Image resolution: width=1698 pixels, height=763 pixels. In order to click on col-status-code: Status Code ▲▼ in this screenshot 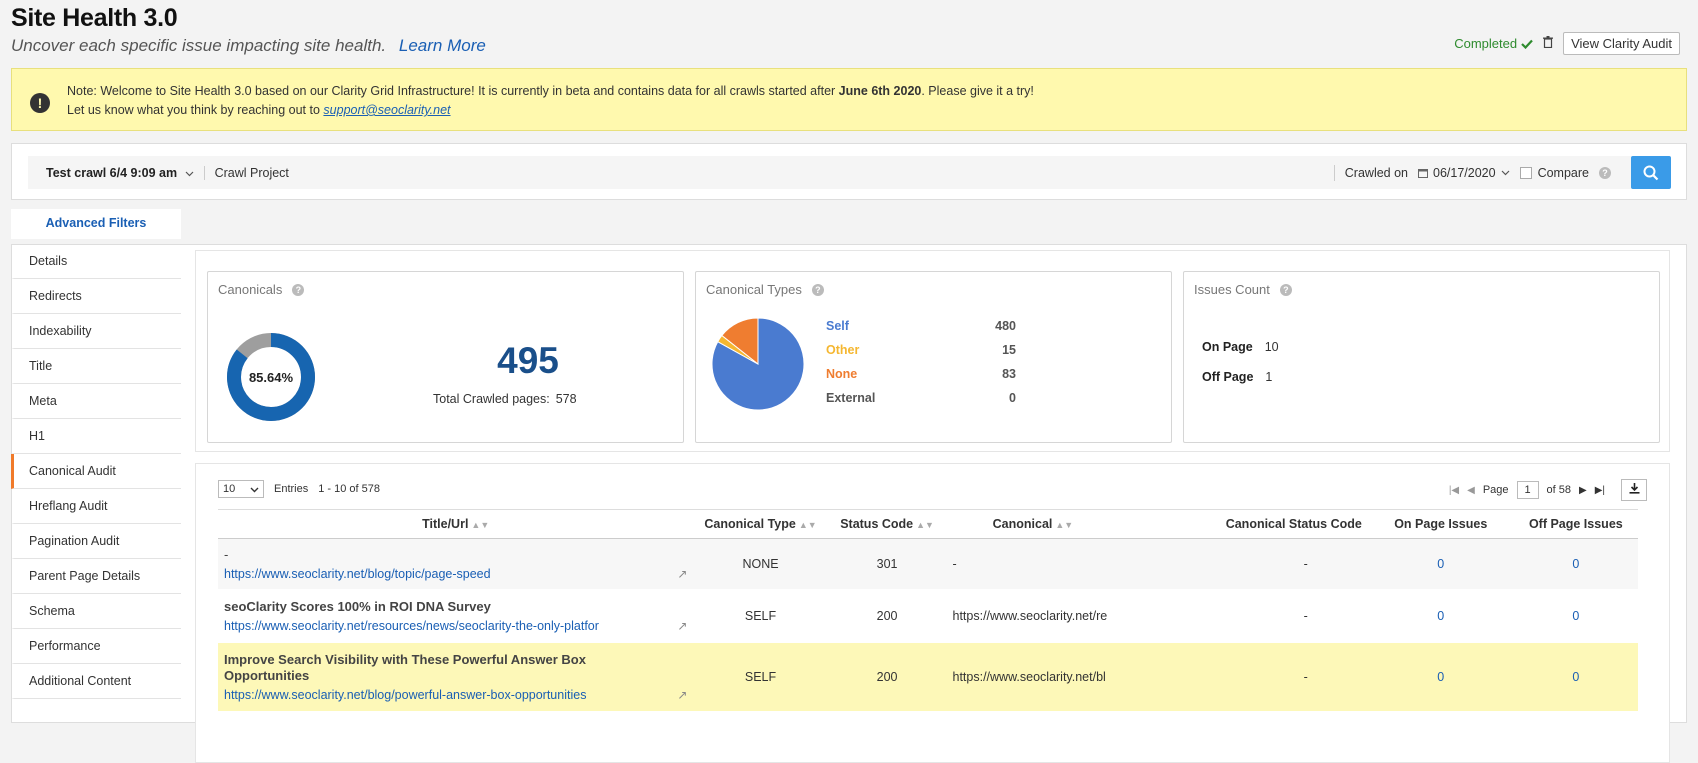, I will do `click(887, 524)`.